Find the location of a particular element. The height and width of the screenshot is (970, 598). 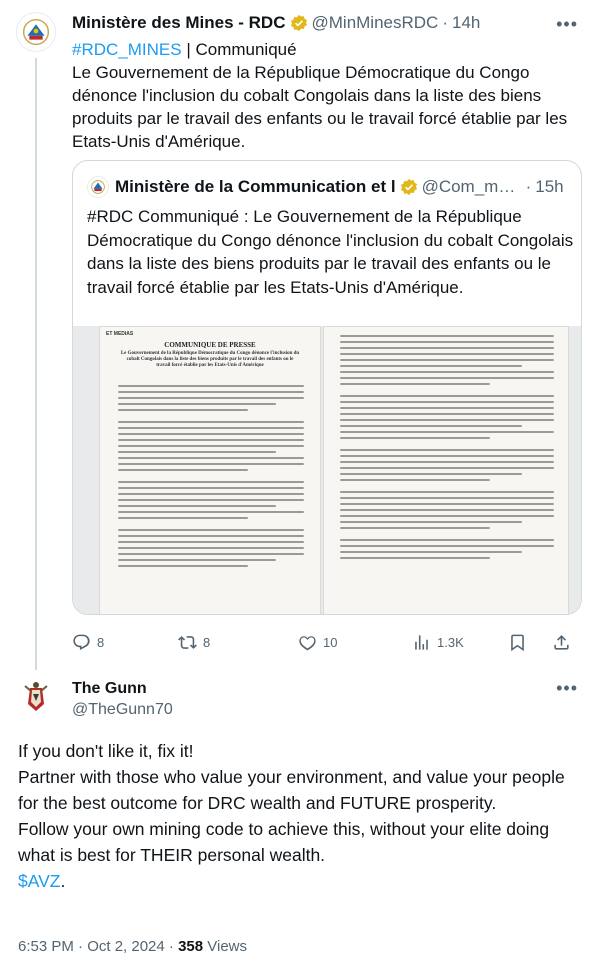

tweet-label: | Communiqué is located at coordinates (239, 49).